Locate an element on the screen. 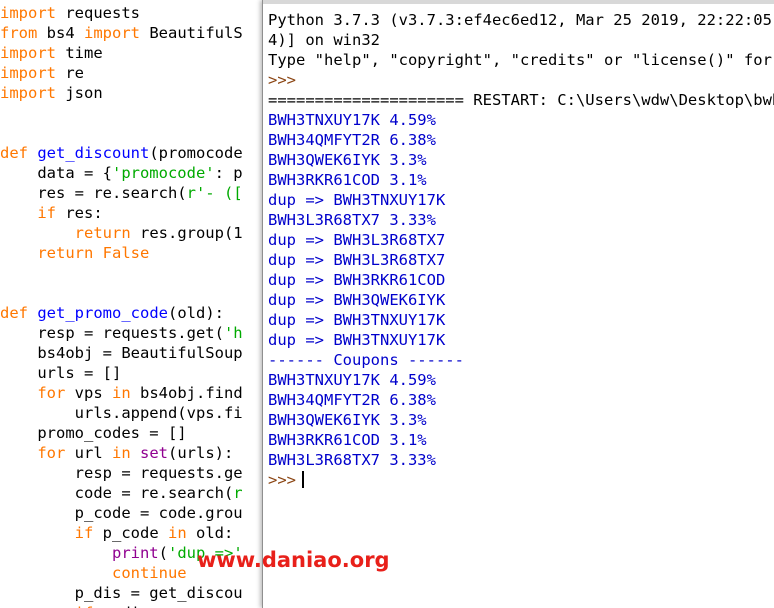  code-line: import re is located at coordinates (42, 73).